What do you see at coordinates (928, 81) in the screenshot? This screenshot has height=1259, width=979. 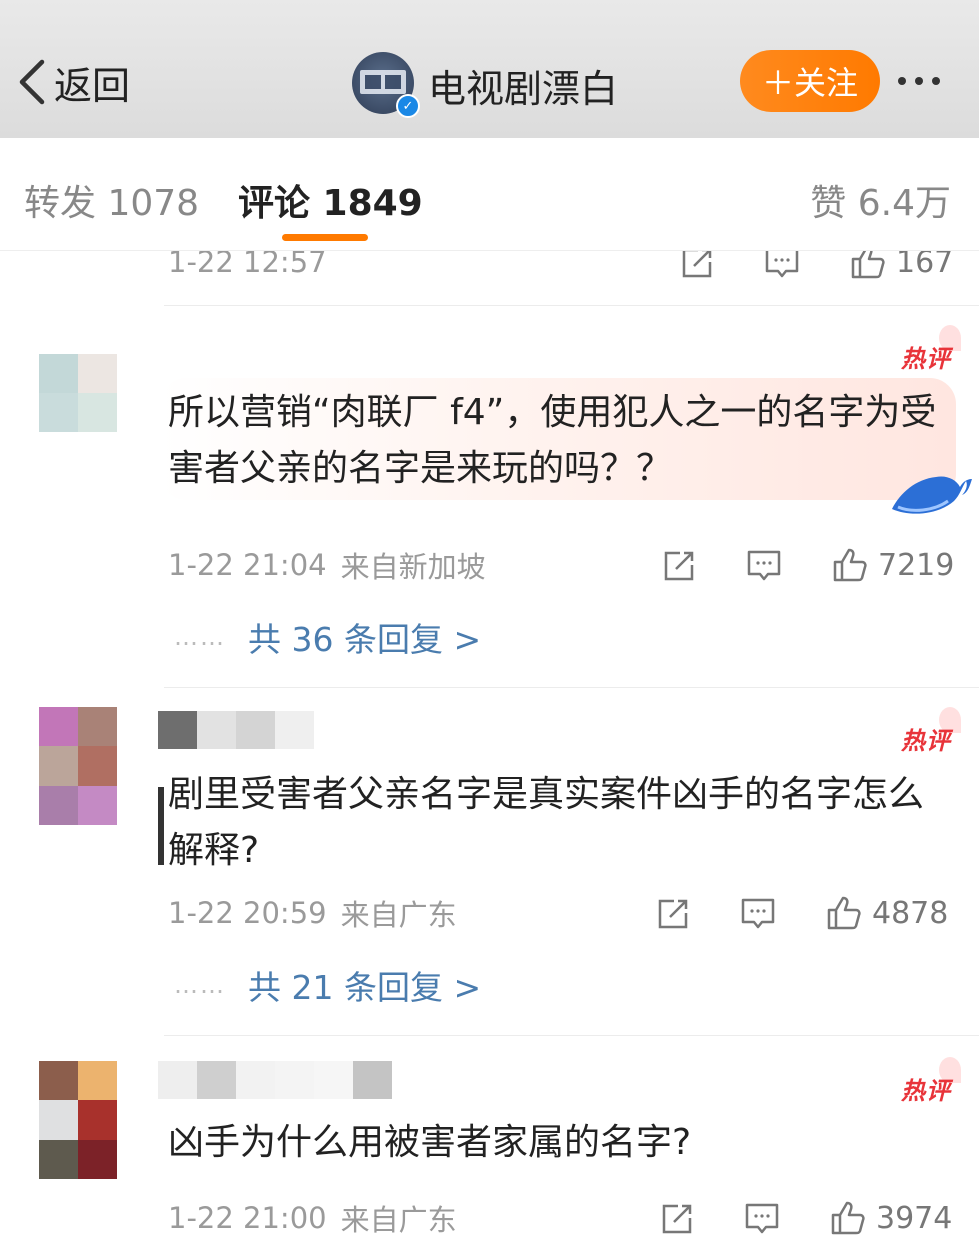 I see `more-icon` at bounding box center [928, 81].